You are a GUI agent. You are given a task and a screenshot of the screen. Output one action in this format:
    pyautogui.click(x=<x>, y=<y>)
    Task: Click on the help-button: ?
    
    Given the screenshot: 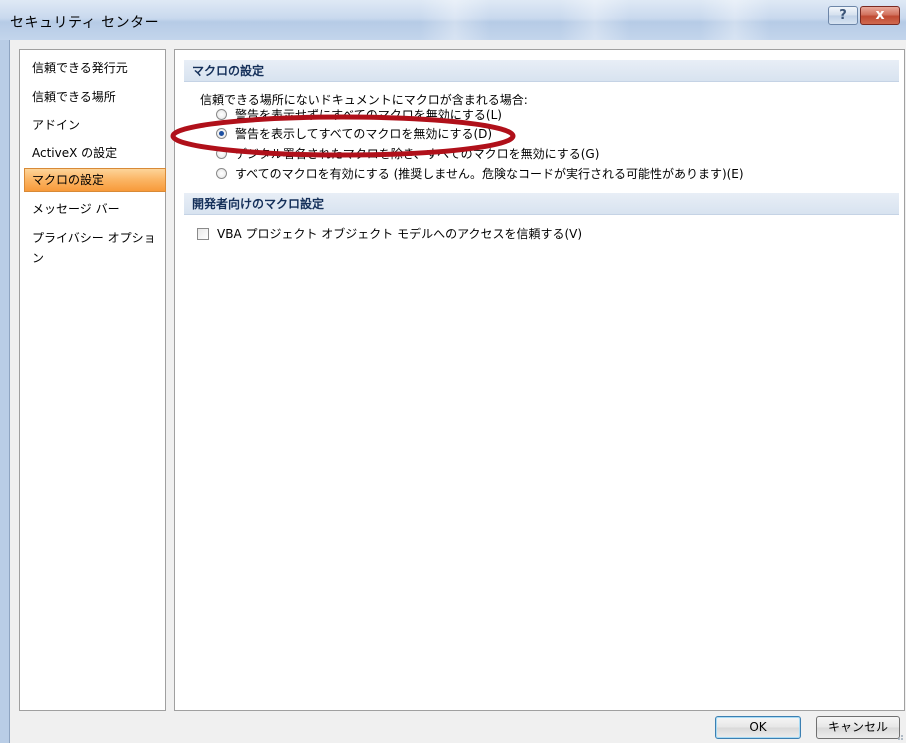 What is the action you would take?
    pyautogui.click(x=843, y=15)
    